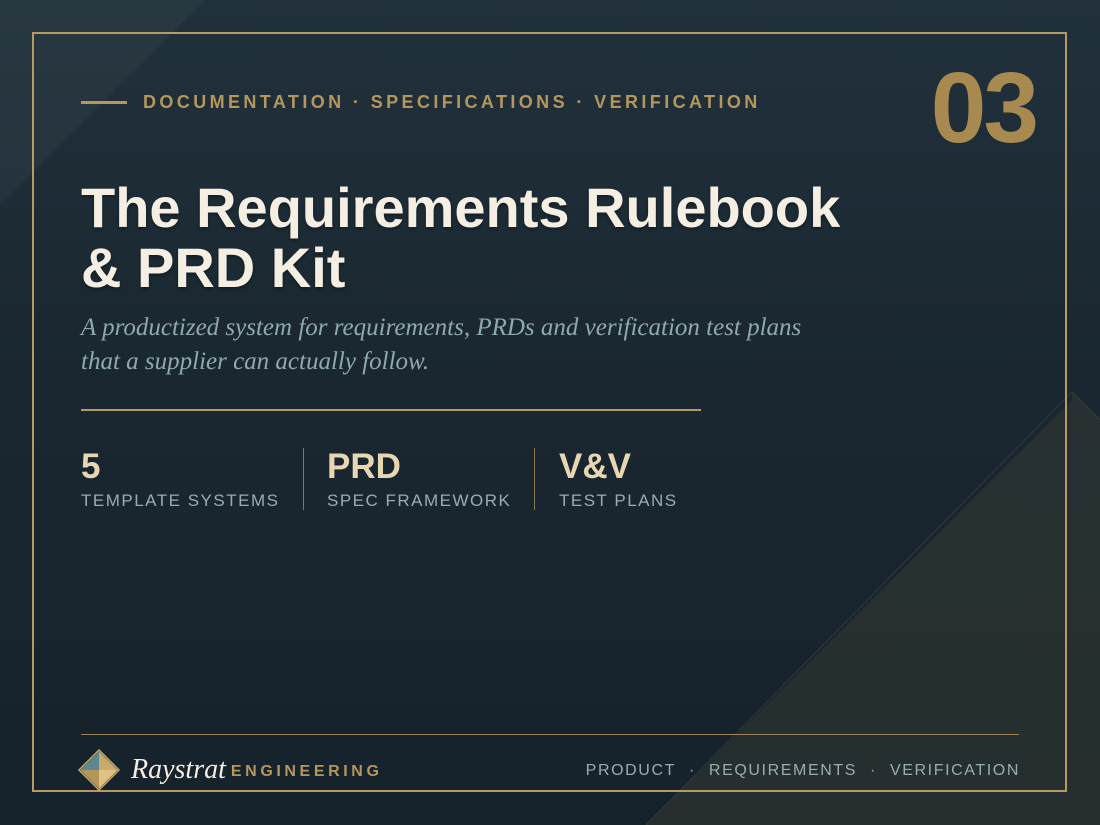 Image resolution: width=1100 pixels, height=825 pixels. Describe the element at coordinates (984, 108) in the screenshot. I see `slide-number: 03` at that location.